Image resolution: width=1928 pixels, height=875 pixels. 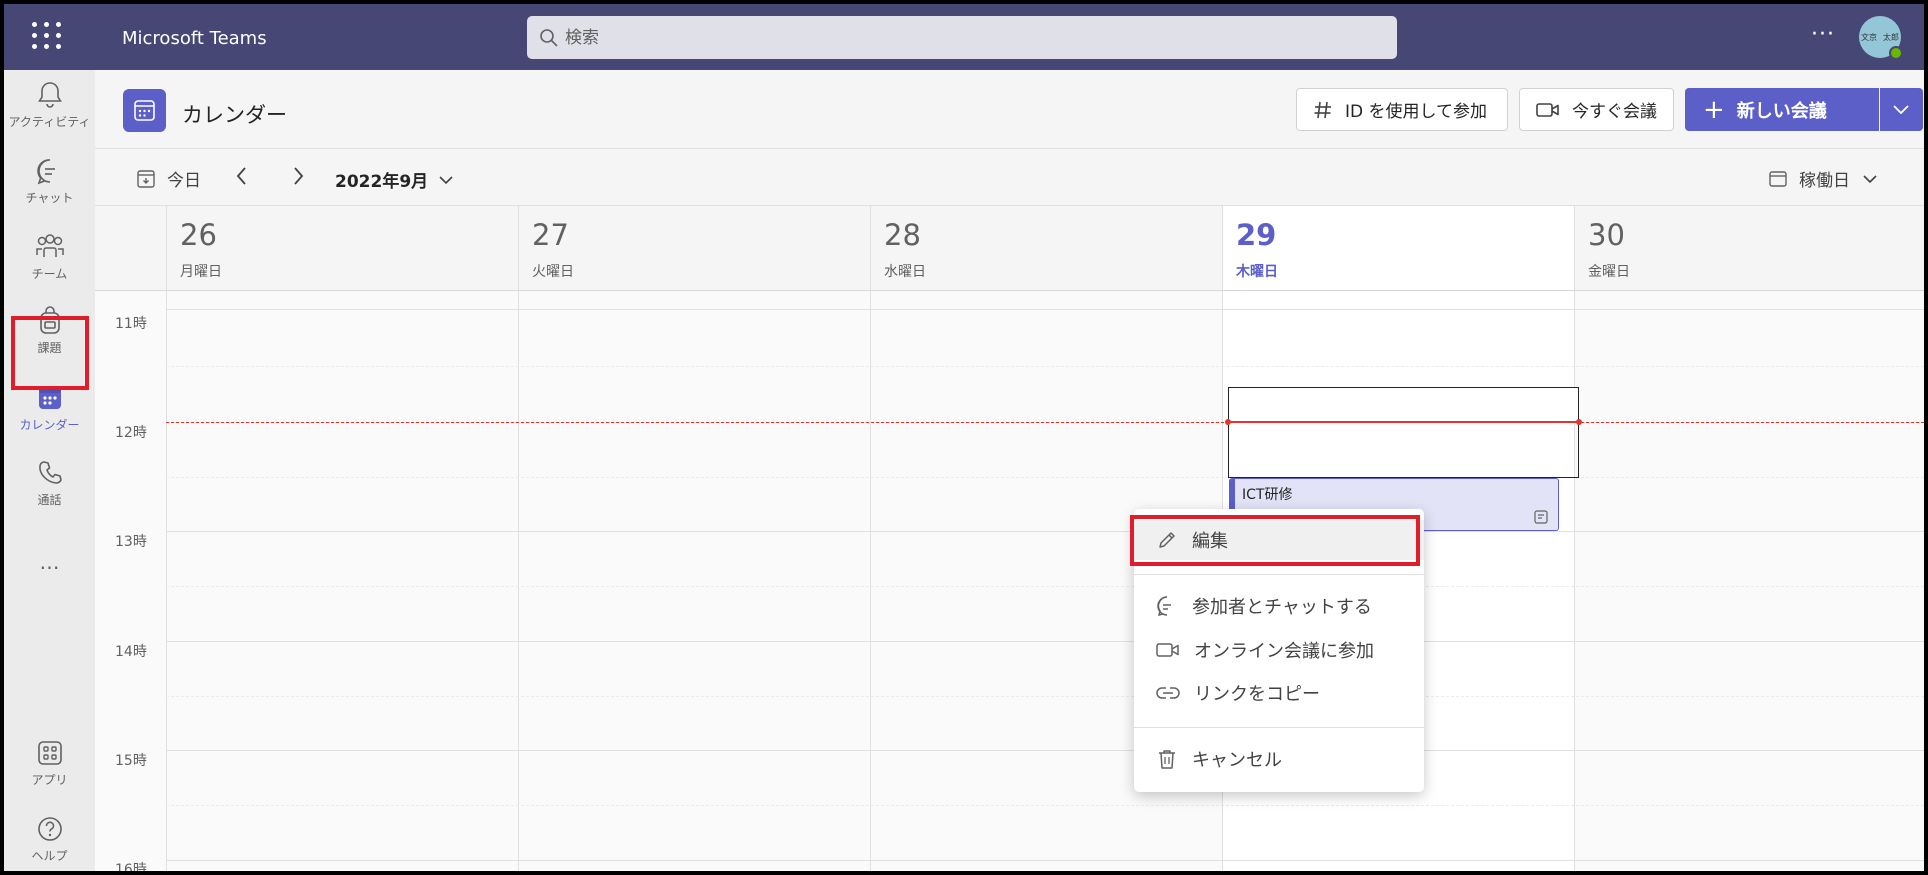 What do you see at coordinates (49, 753) in the screenshot?
I see `apps-icon` at bounding box center [49, 753].